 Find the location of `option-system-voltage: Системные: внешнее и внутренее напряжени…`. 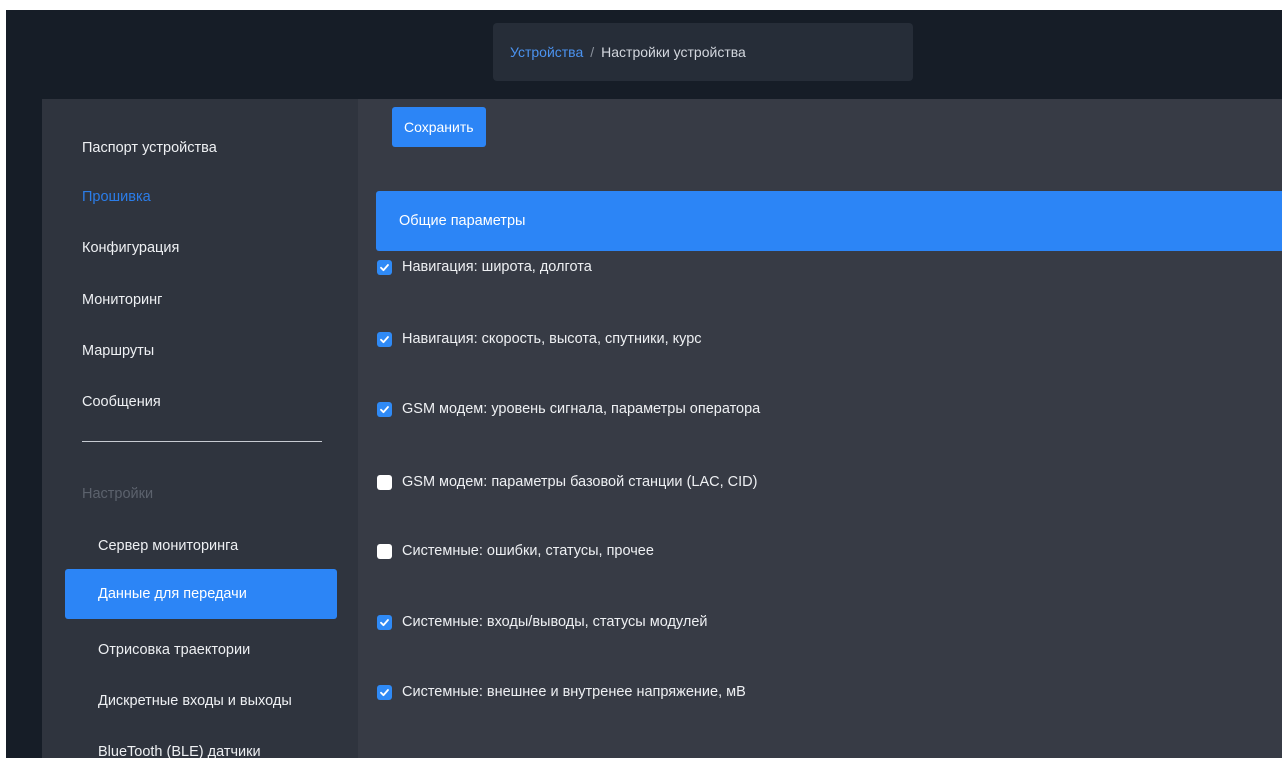

option-system-voltage: Системные: внешнее и внутренее напряжени… is located at coordinates (561, 692).